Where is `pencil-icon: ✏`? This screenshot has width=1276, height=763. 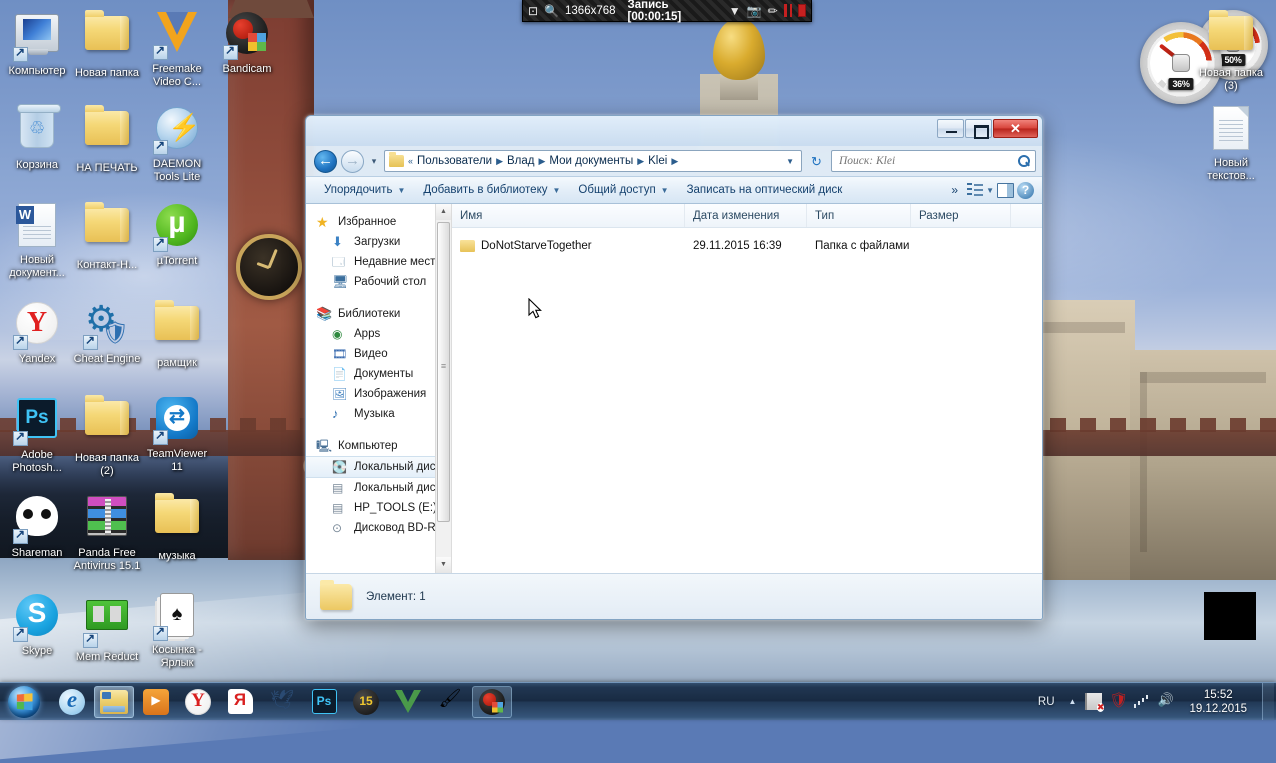
pencil-icon: ✏ is located at coordinates (773, 11).